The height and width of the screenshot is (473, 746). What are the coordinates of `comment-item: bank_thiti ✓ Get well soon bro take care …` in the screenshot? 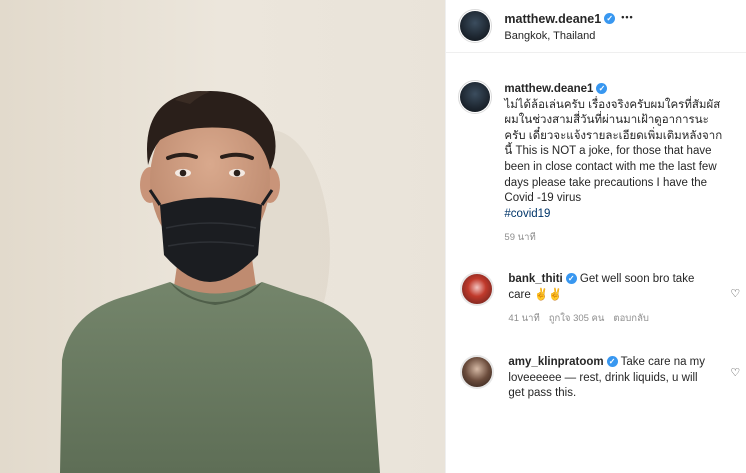 It's located at (597, 299).